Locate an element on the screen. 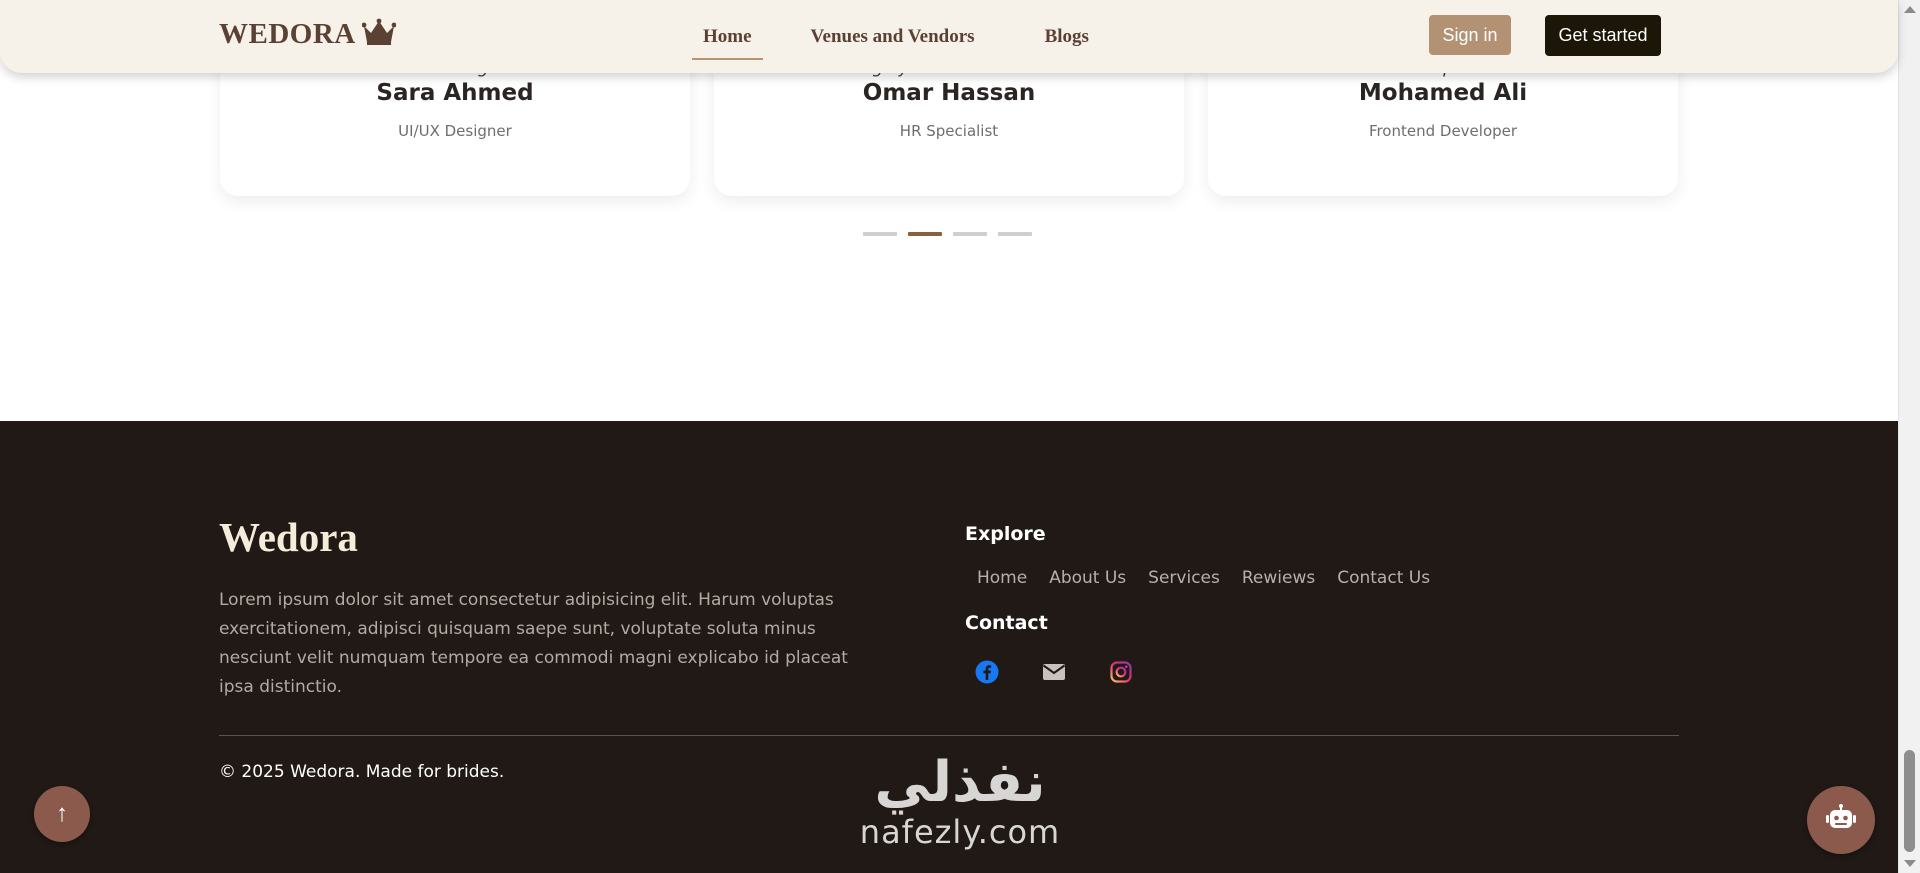  nav-venues-vendors: Venues and Vendors is located at coordinates (893, 37).